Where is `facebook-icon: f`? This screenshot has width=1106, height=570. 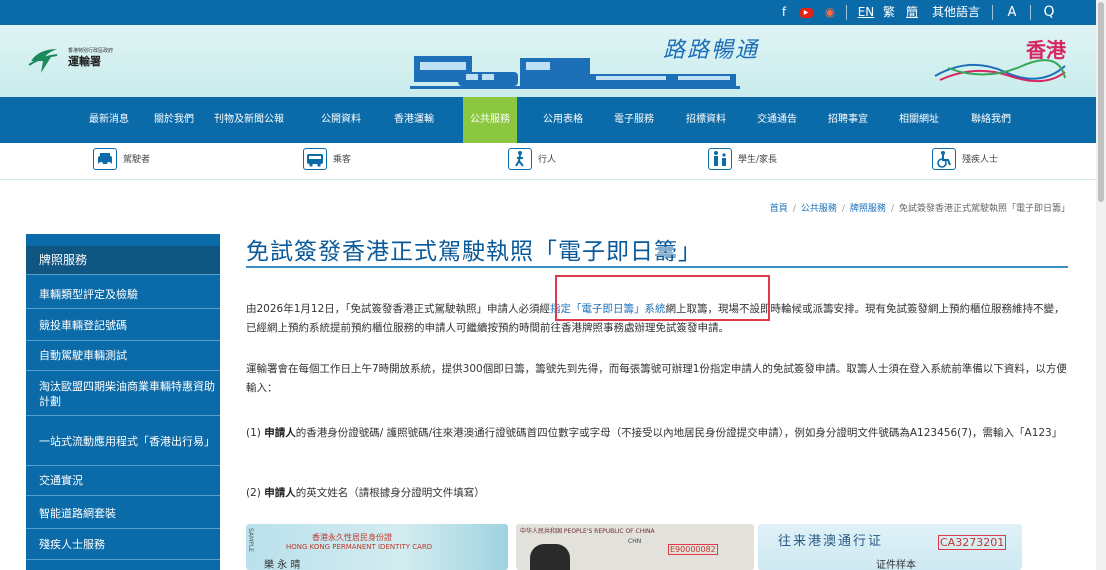 facebook-icon: f is located at coordinates (784, 12).